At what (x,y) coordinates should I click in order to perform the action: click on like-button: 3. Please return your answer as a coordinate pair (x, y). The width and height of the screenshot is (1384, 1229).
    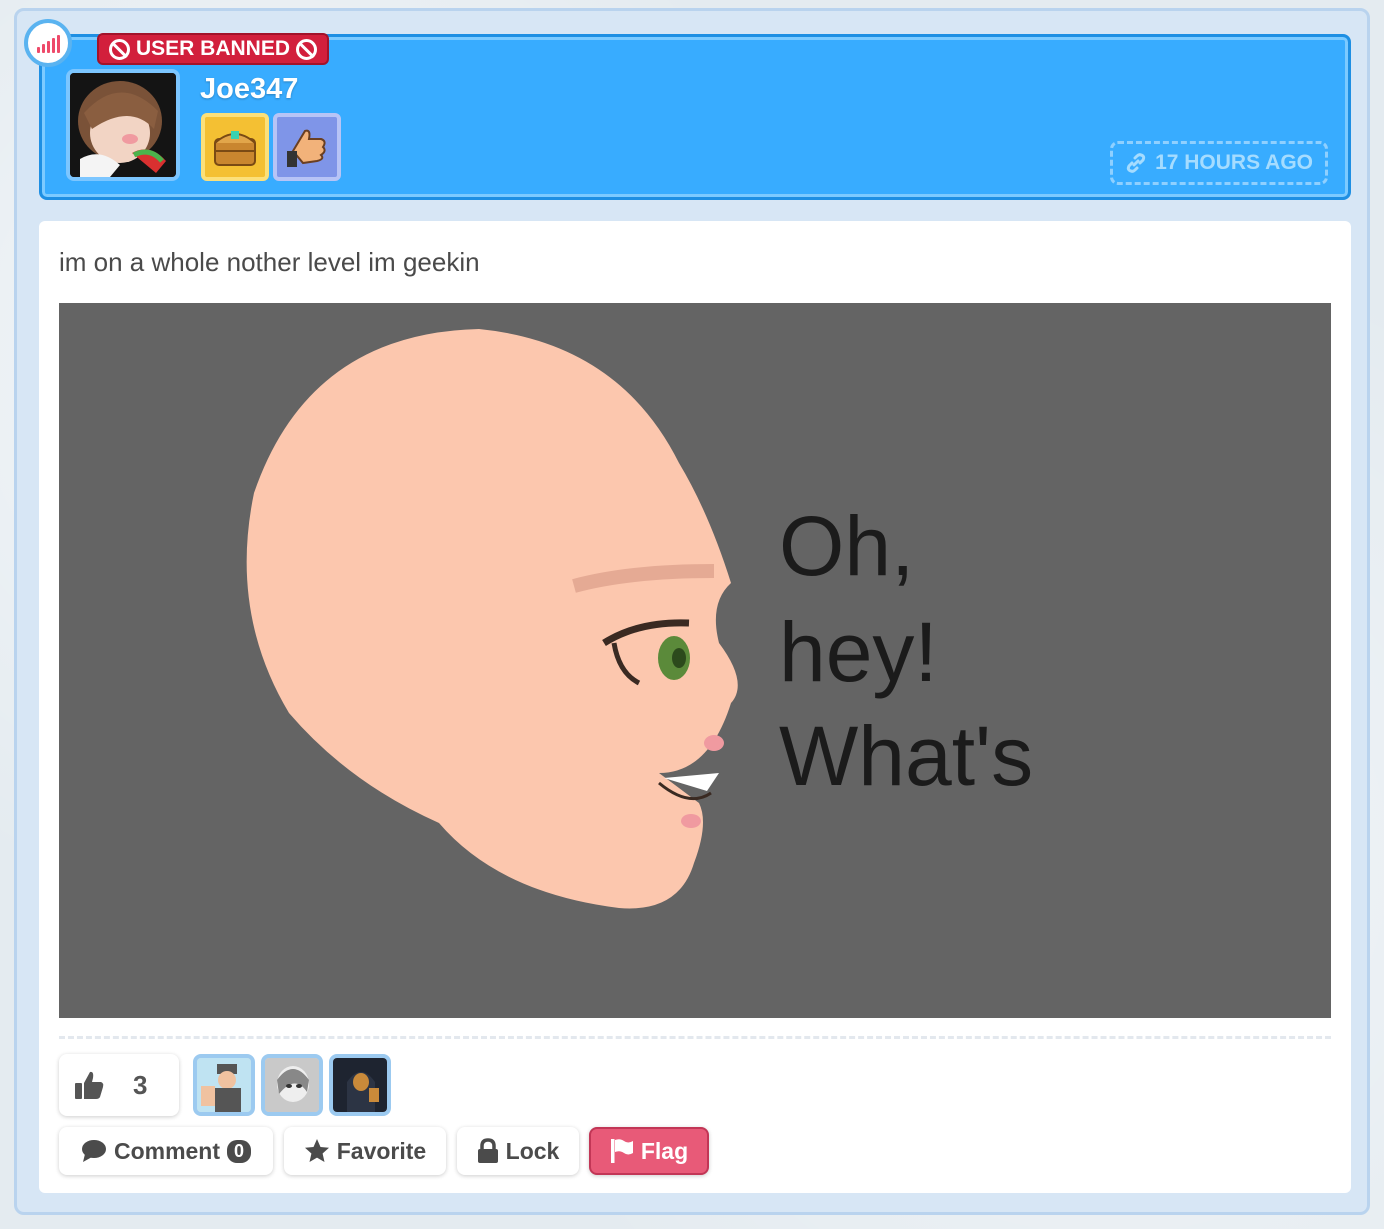
    Looking at the image, I should click on (119, 1085).